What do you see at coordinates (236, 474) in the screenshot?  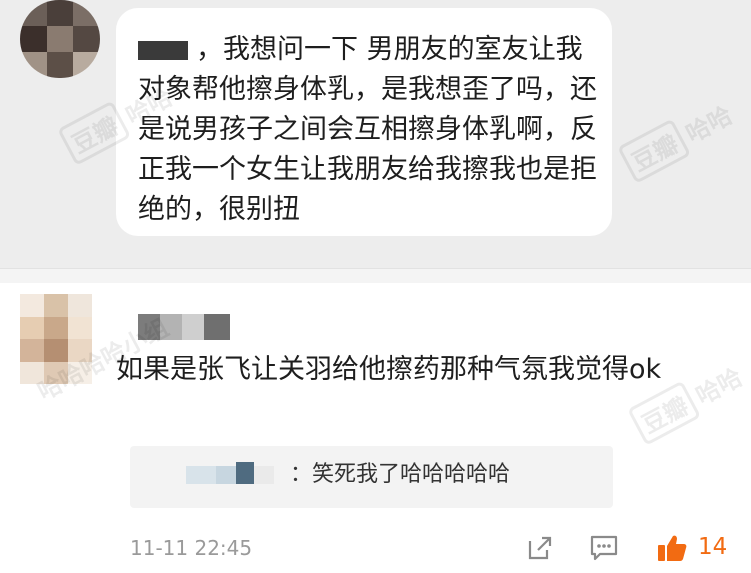 I see `redacted-reply-name` at bounding box center [236, 474].